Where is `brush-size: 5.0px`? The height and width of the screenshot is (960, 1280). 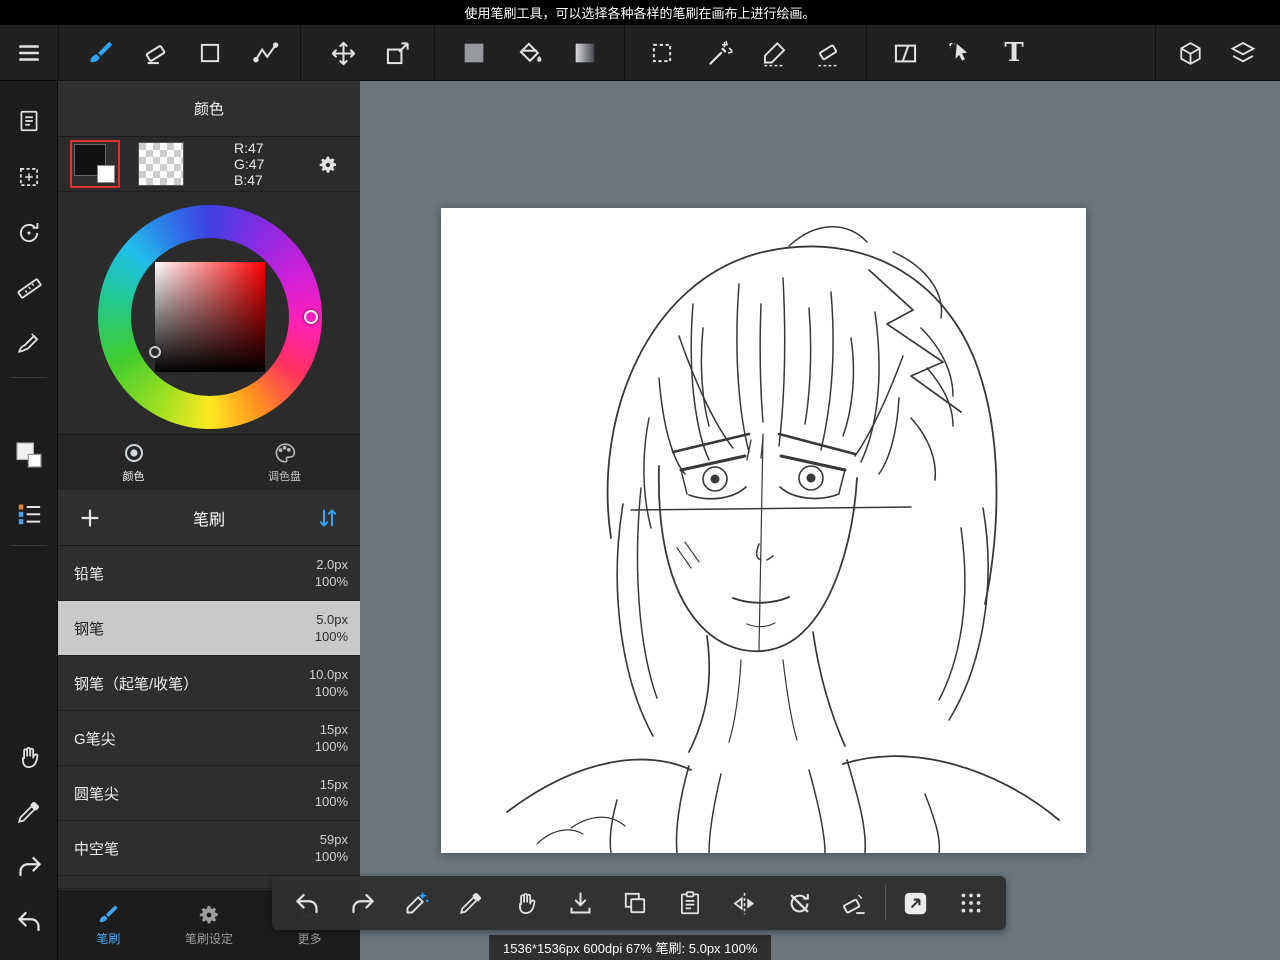 brush-size: 5.0px is located at coordinates (332, 619).